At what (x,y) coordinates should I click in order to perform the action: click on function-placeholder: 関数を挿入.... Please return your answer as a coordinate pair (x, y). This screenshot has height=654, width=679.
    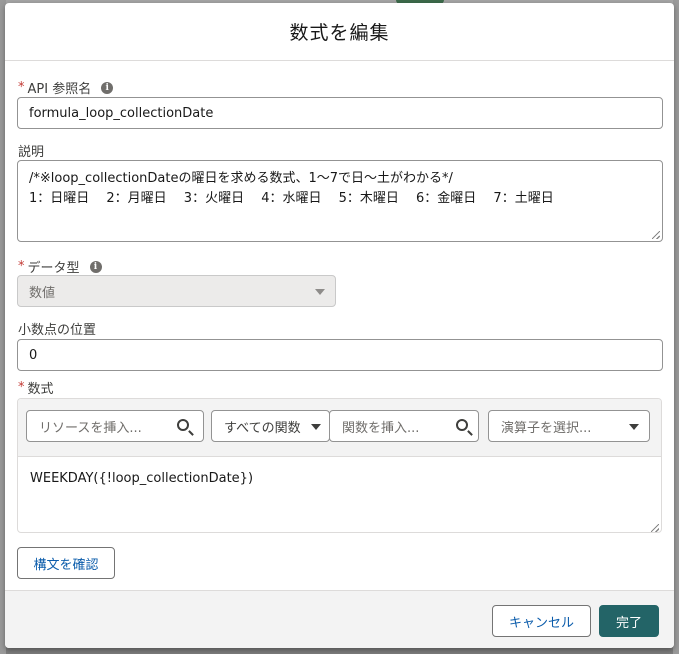
    Looking at the image, I should click on (381, 428).